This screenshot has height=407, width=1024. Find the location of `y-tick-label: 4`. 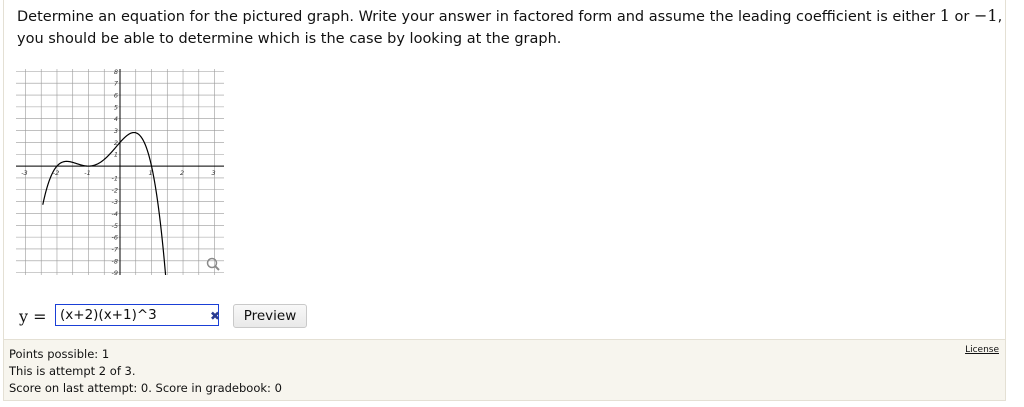

y-tick-label: 4 is located at coordinates (116, 119).